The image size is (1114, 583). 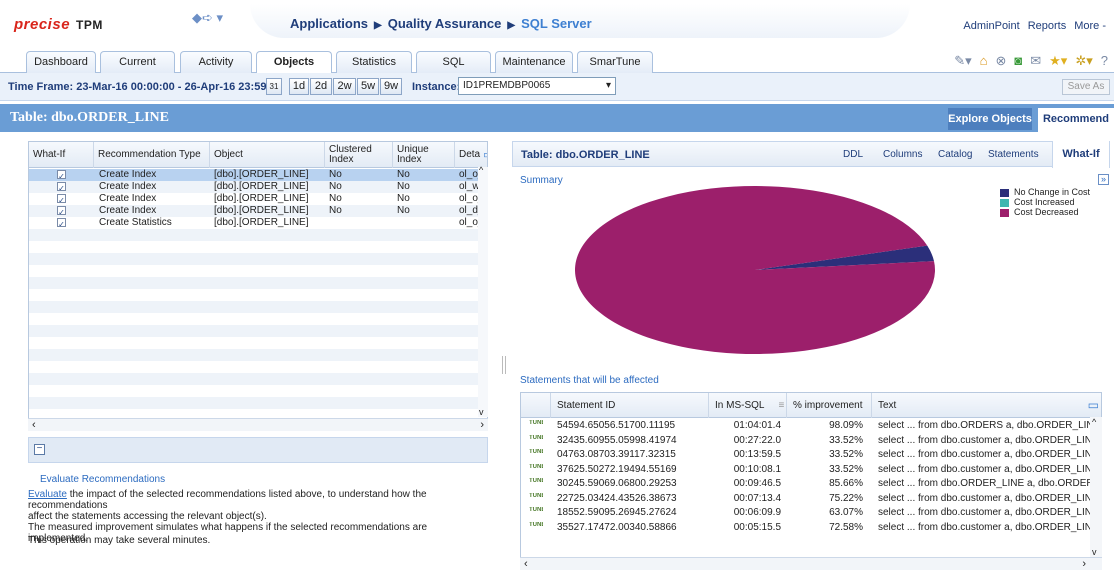 What do you see at coordinates (258, 211) in the screenshot?
I see `table-row: ✓Create Index[dbo].[ORDER_LINE]NoNool_d_` at bounding box center [258, 211].